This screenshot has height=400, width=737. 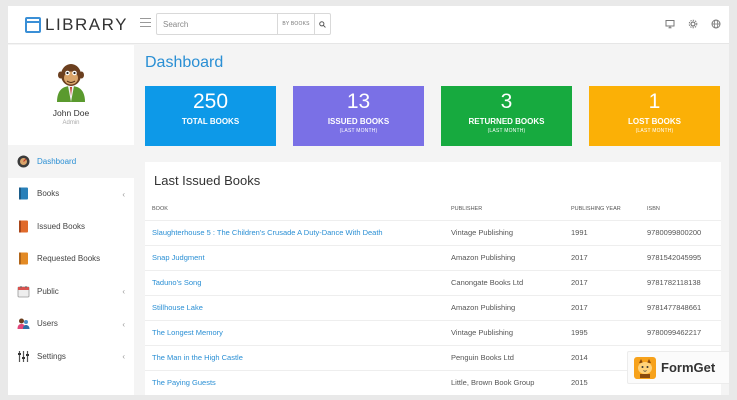 What do you see at coordinates (358, 101) in the screenshot?
I see `stat-value: 13` at bounding box center [358, 101].